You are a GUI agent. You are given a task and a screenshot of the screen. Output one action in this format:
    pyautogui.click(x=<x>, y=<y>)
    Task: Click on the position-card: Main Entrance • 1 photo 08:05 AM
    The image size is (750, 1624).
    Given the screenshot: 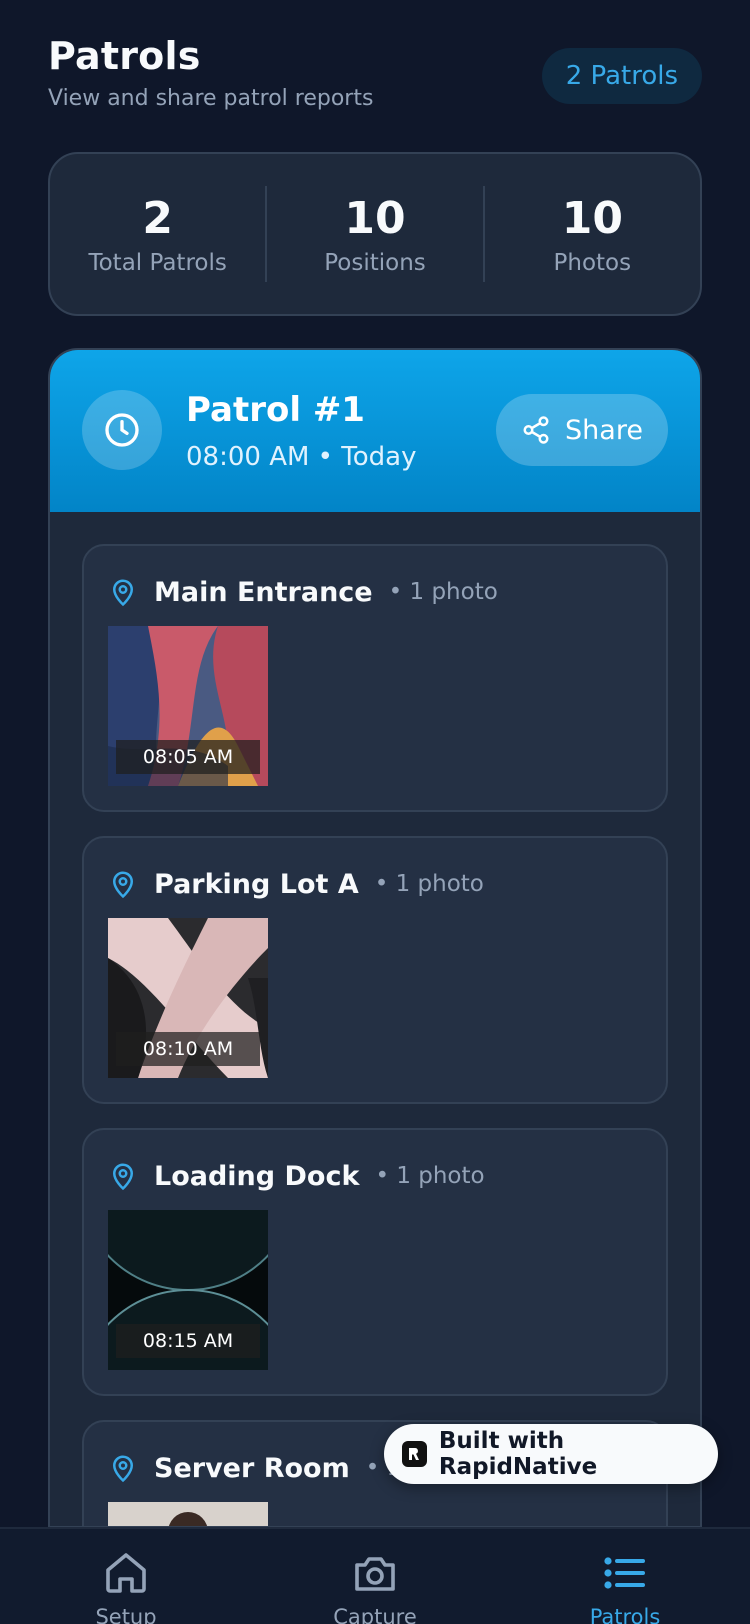 What is the action you would take?
    pyautogui.click(x=375, y=678)
    